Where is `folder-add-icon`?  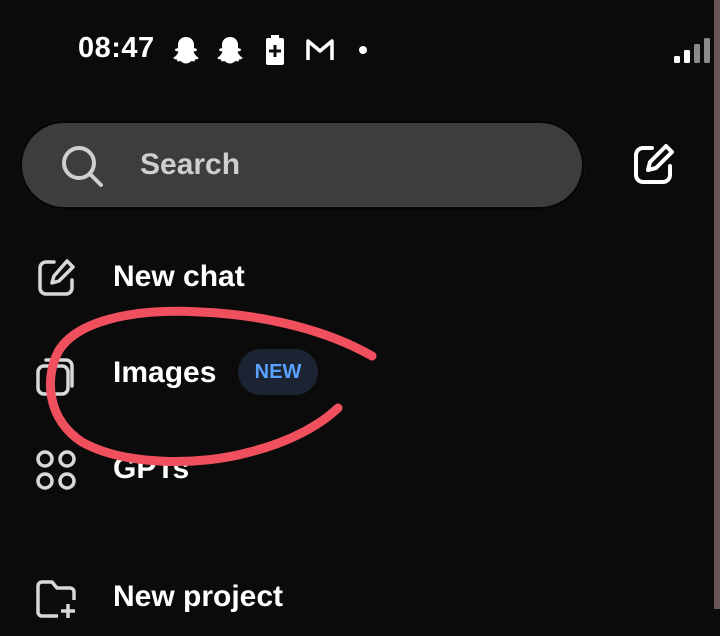 folder-add-icon is located at coordinates (56, 599).